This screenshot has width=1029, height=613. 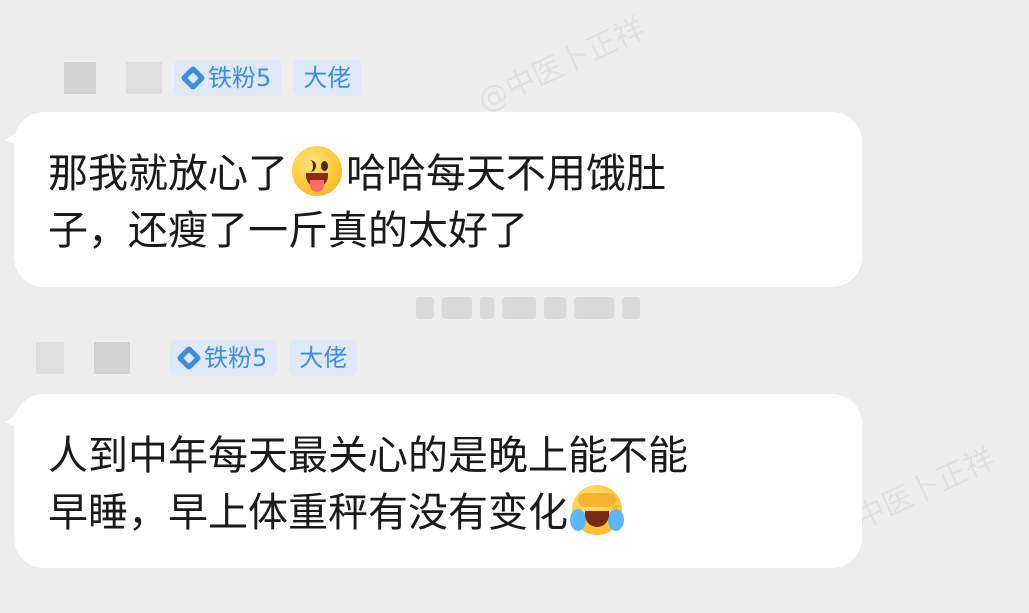 What do you see at coordinates (308, 513) in the screenshot?
I see `message-text-part: 早睡，早上体重秤有没有变化` at bounding box center [308, 513].